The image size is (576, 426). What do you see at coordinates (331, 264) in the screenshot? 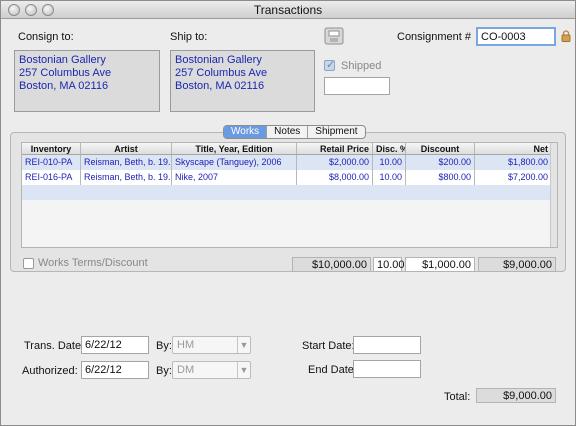
I see `retail-total-field: $10,000.00` at bounding box center [331, 264].